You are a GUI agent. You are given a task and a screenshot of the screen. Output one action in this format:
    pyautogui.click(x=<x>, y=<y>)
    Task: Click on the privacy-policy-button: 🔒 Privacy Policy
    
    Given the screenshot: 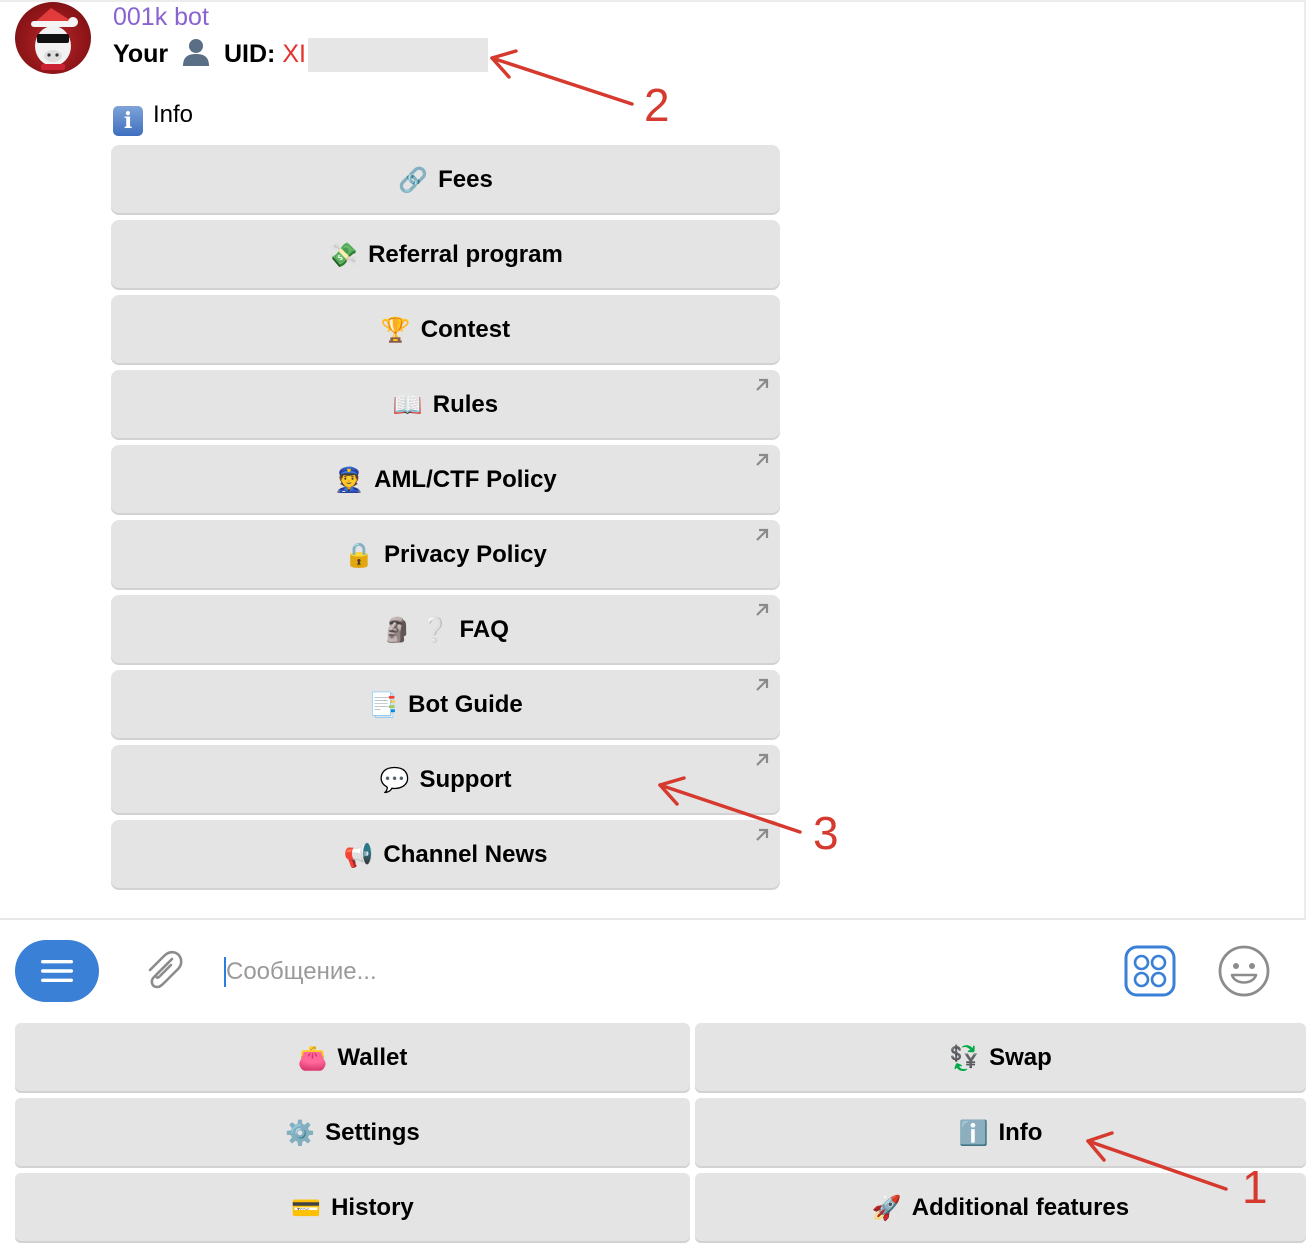 What is the action you would take?
    pyautogui.click(x=445, y=555)
    